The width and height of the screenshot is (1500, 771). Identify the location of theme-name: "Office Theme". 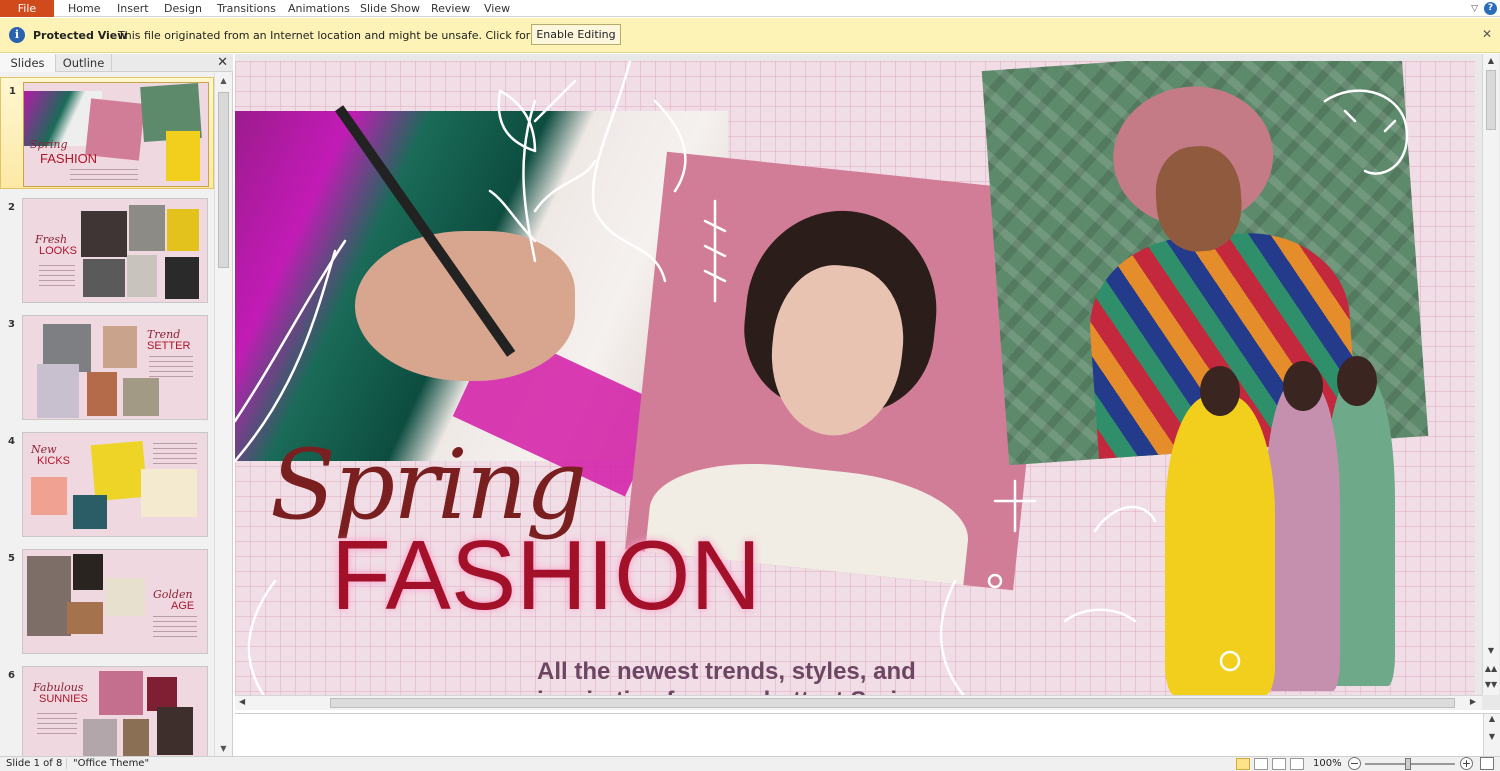
(107, 763).